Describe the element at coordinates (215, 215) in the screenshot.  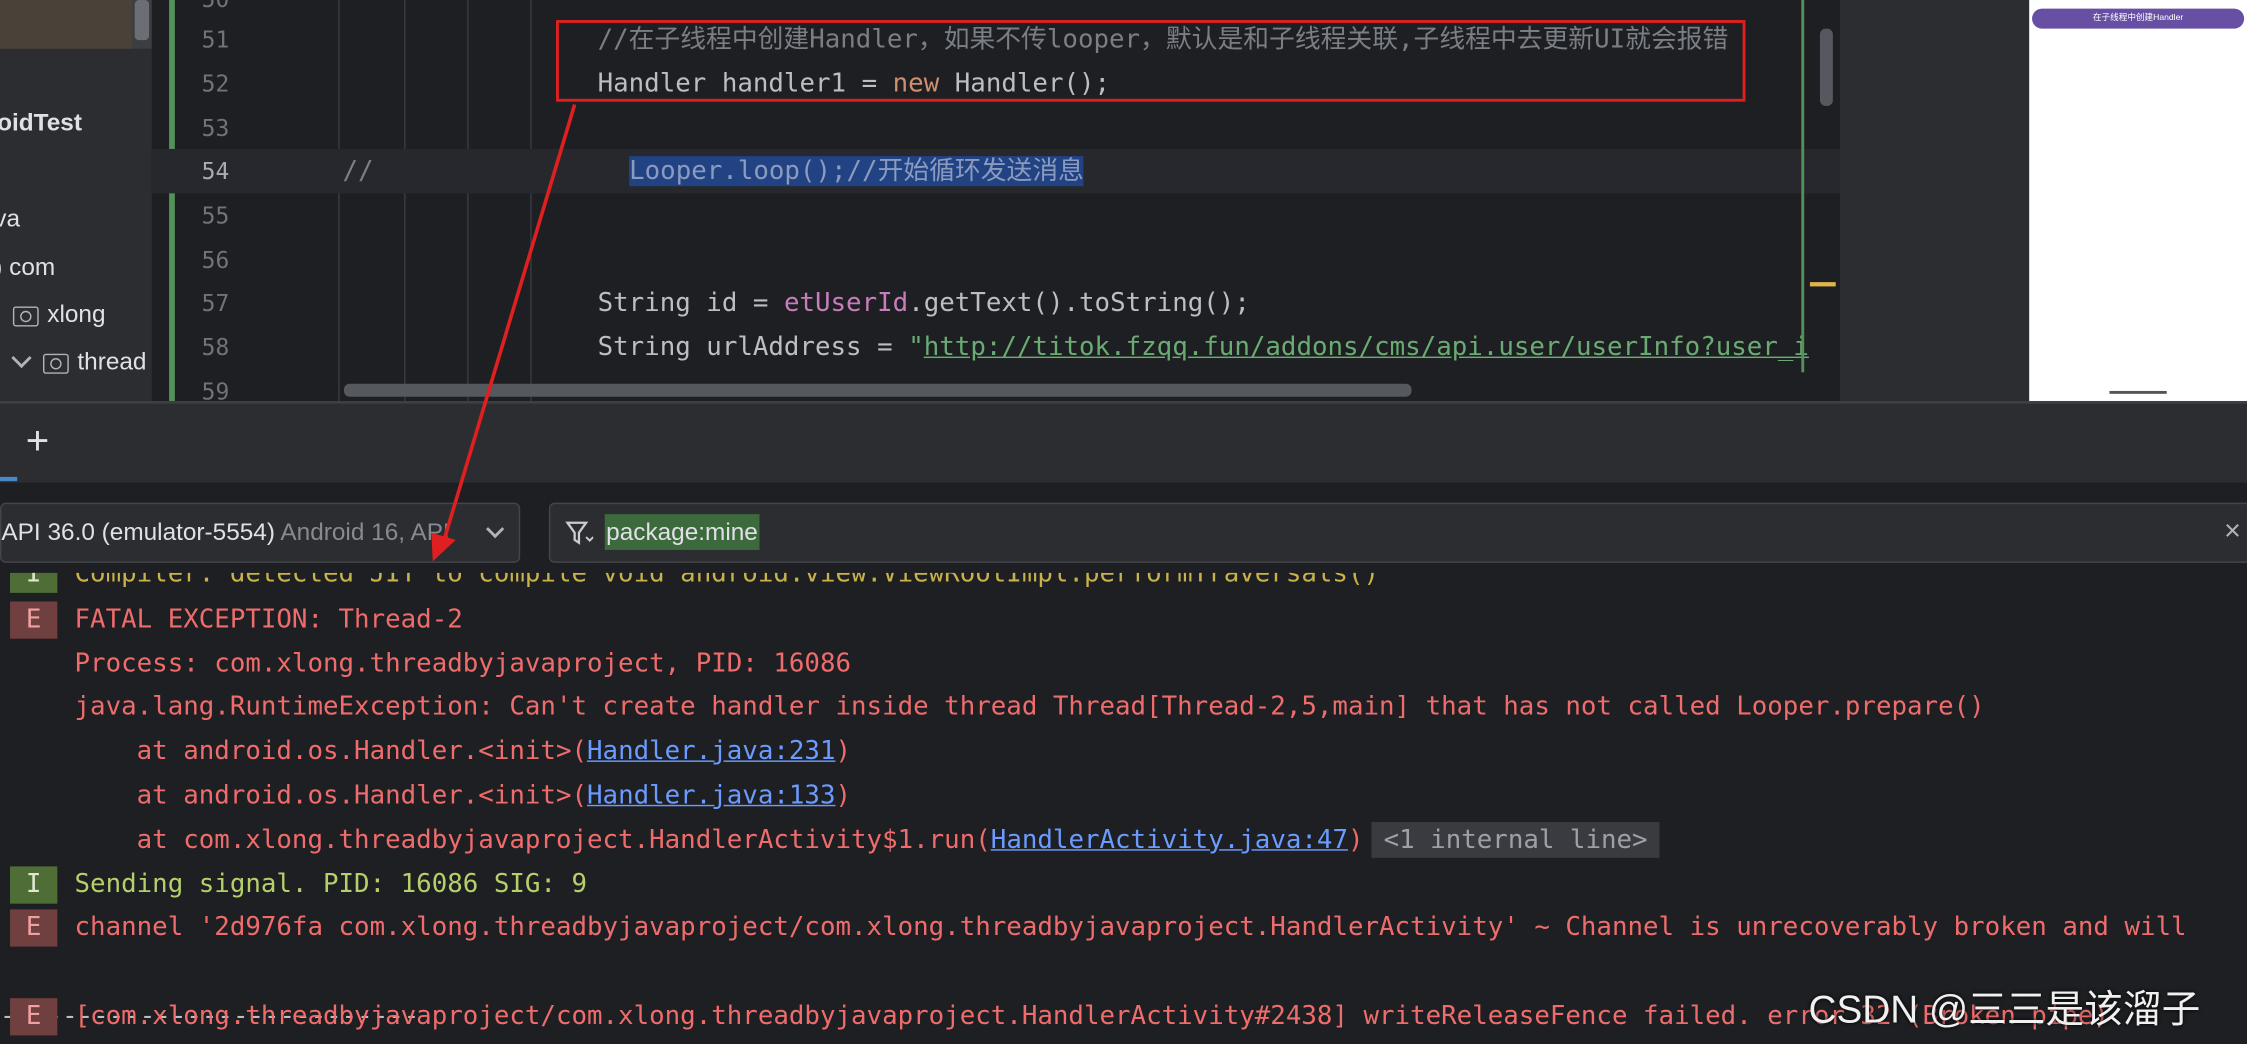
I see `line-number: 55` at that location.